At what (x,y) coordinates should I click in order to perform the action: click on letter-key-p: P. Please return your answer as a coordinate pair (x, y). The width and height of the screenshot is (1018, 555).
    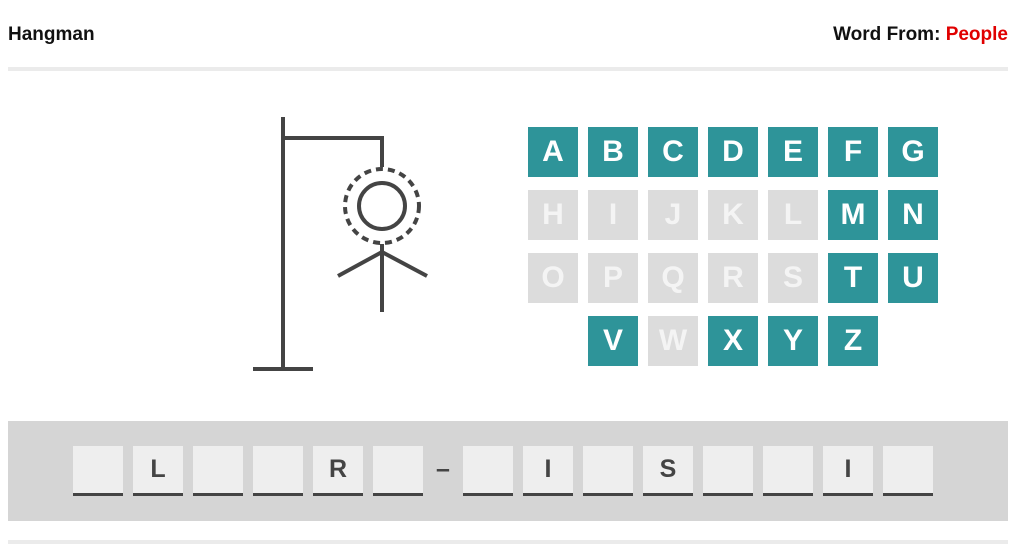
    Looking at the image, I should click on (613, 278).